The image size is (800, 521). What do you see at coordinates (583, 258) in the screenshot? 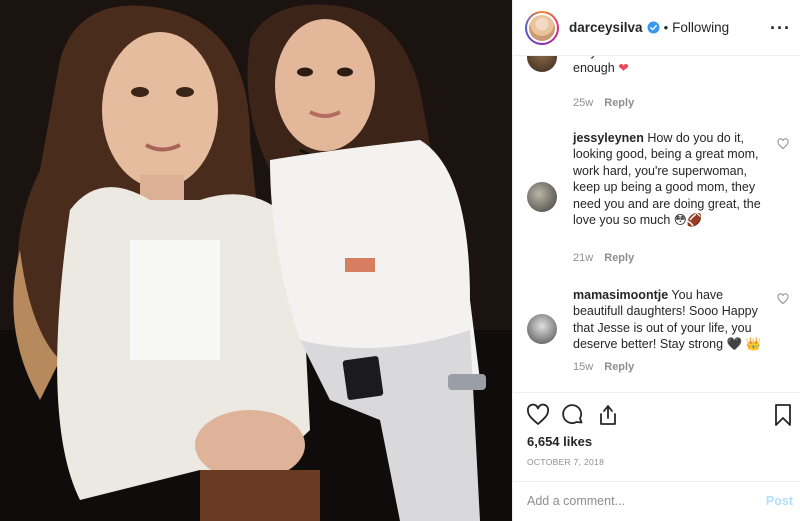
I see `comment-age: 21w` at bounding box center [583, 258].